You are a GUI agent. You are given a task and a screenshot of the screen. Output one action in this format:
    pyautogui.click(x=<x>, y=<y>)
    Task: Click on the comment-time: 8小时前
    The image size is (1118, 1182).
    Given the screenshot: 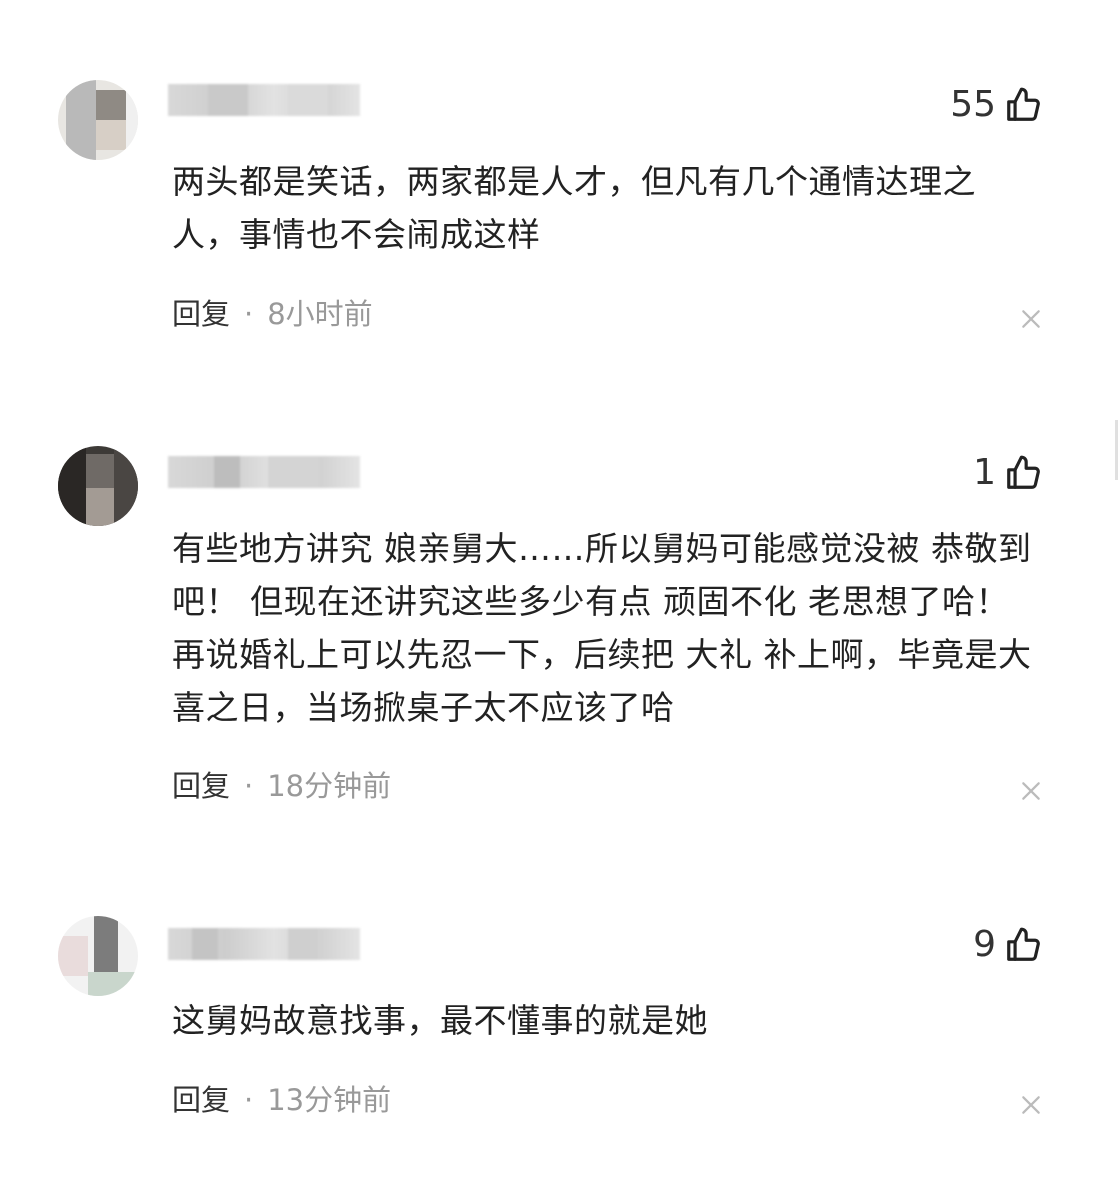 What is the action you would take?
    pyautogui.click(x=320, y=314)
    